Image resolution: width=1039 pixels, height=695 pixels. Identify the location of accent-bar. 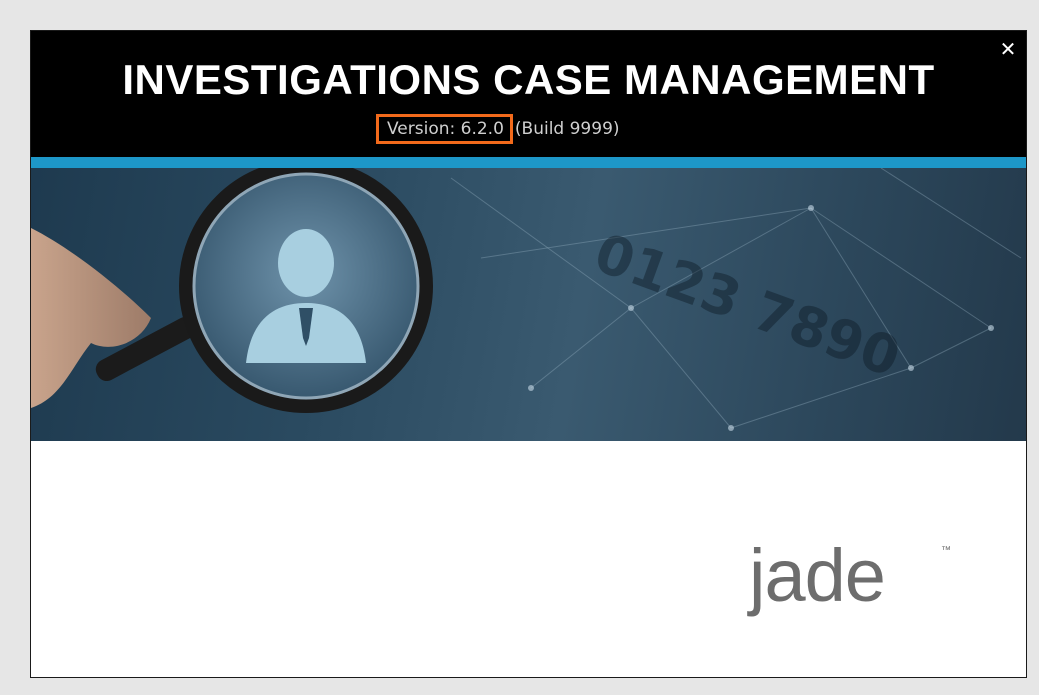
(528, 162).